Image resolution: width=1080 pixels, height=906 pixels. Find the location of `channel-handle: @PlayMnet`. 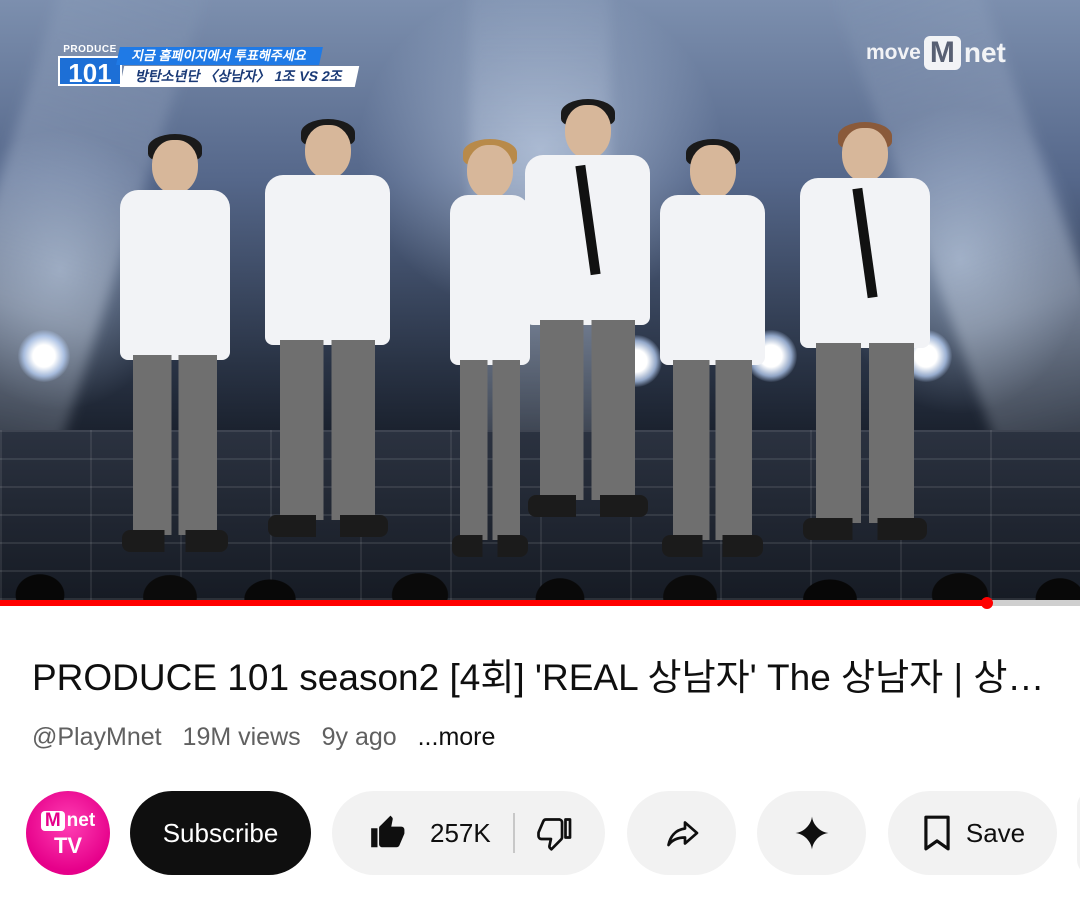

channel-handle: @PlayMnet is located at coordinates (97, 737).